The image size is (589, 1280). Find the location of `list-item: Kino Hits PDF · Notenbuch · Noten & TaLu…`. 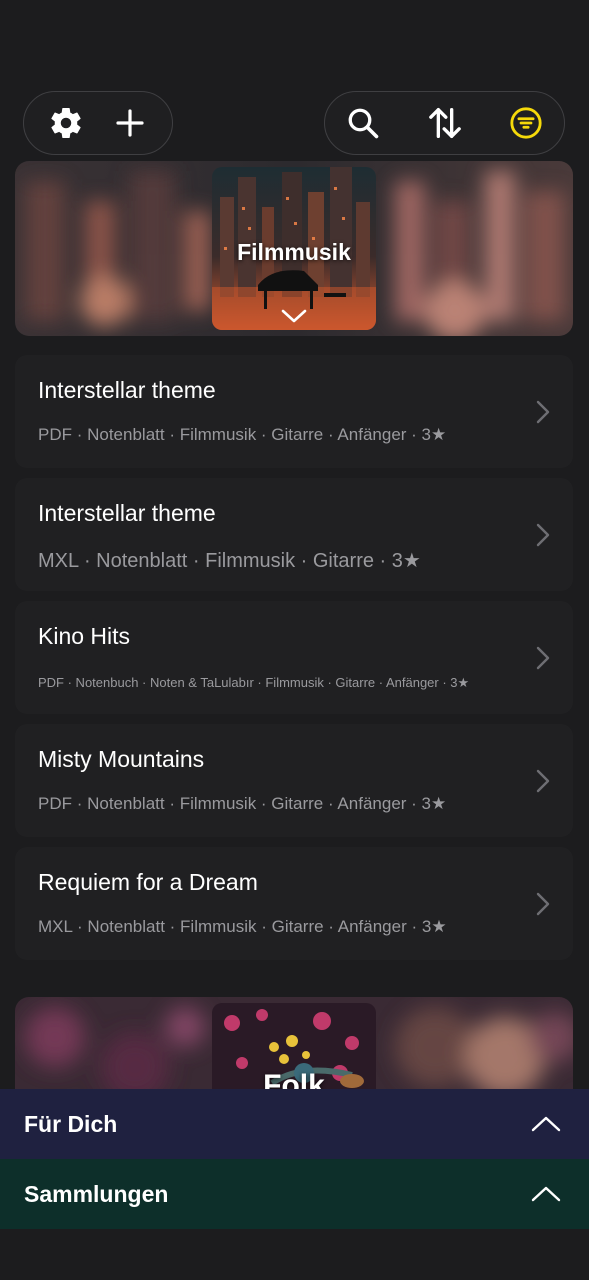

list-item: Kino Hits PDF · Notenbuch · Noten & TaLu… is located at coordinates (294, 657).